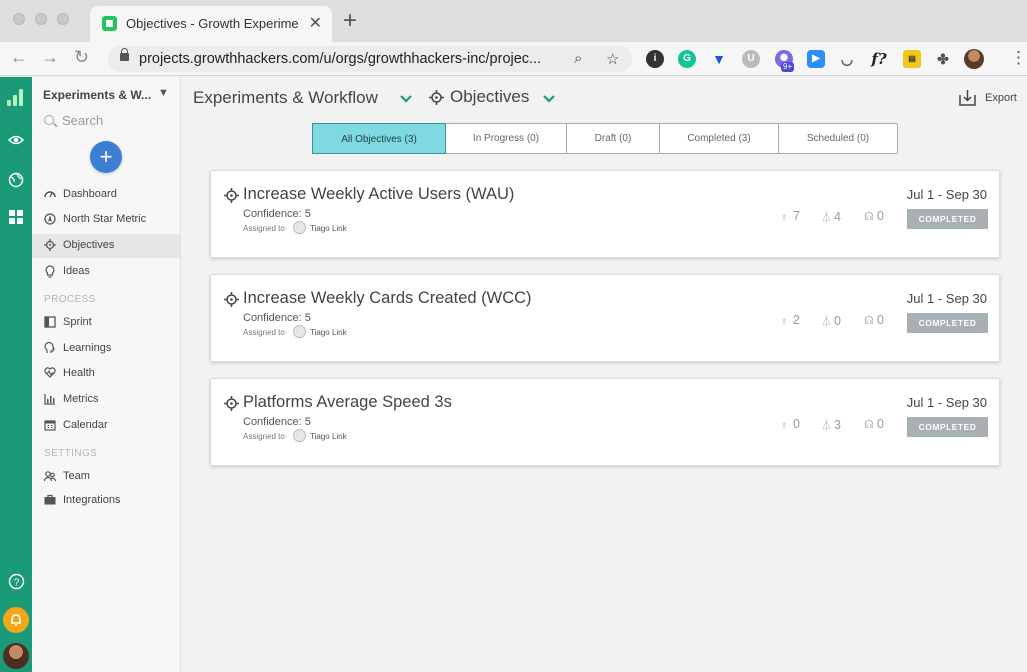 The height and width of the screenshot is (672, 1027). I want to click on forward-icon: →, so click(50, 57).